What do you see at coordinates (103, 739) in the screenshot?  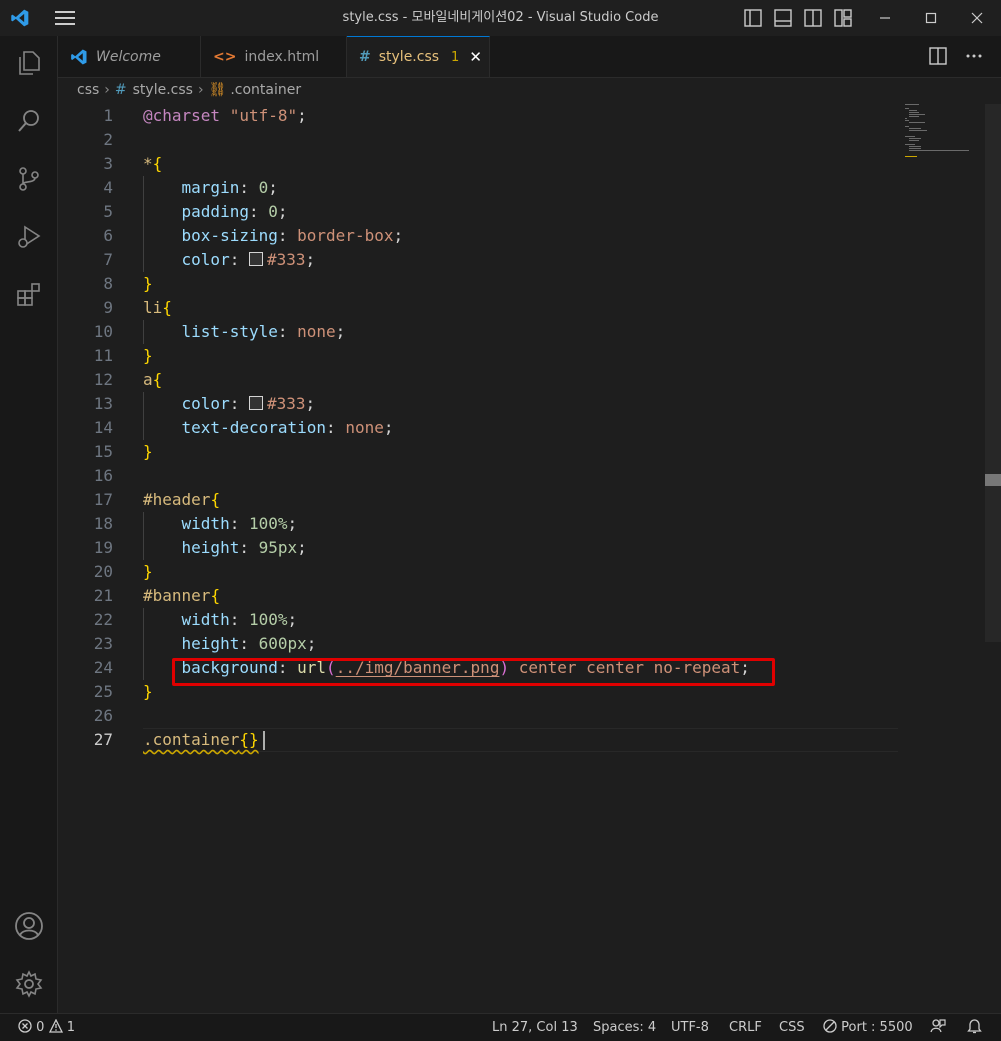 I see `line-number: 27` at bounding box center [103, 739].